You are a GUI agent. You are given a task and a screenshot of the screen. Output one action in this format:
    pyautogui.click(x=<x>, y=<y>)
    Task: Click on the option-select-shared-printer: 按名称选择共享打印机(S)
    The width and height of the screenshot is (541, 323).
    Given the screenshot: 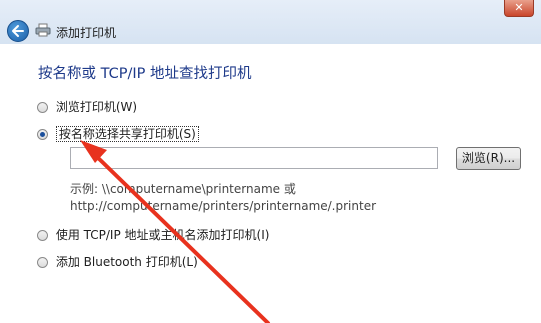 What is the action you would take?
    pyautogui.click(x=118, y=133)
    